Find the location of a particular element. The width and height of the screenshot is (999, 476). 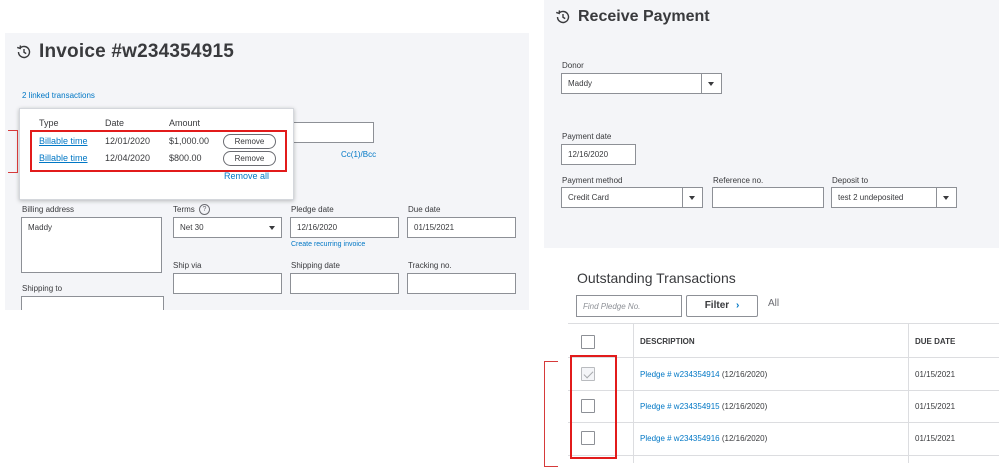

create-recurring-link: Create recurring invoice is located at coordinates (328, 244).